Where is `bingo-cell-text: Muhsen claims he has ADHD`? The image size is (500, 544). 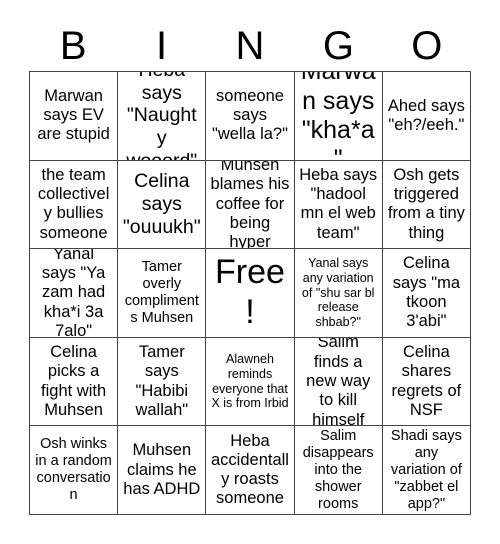 bingo-cell-text: Muhsen claims he has ADHD is located at coordinates (162, 469).